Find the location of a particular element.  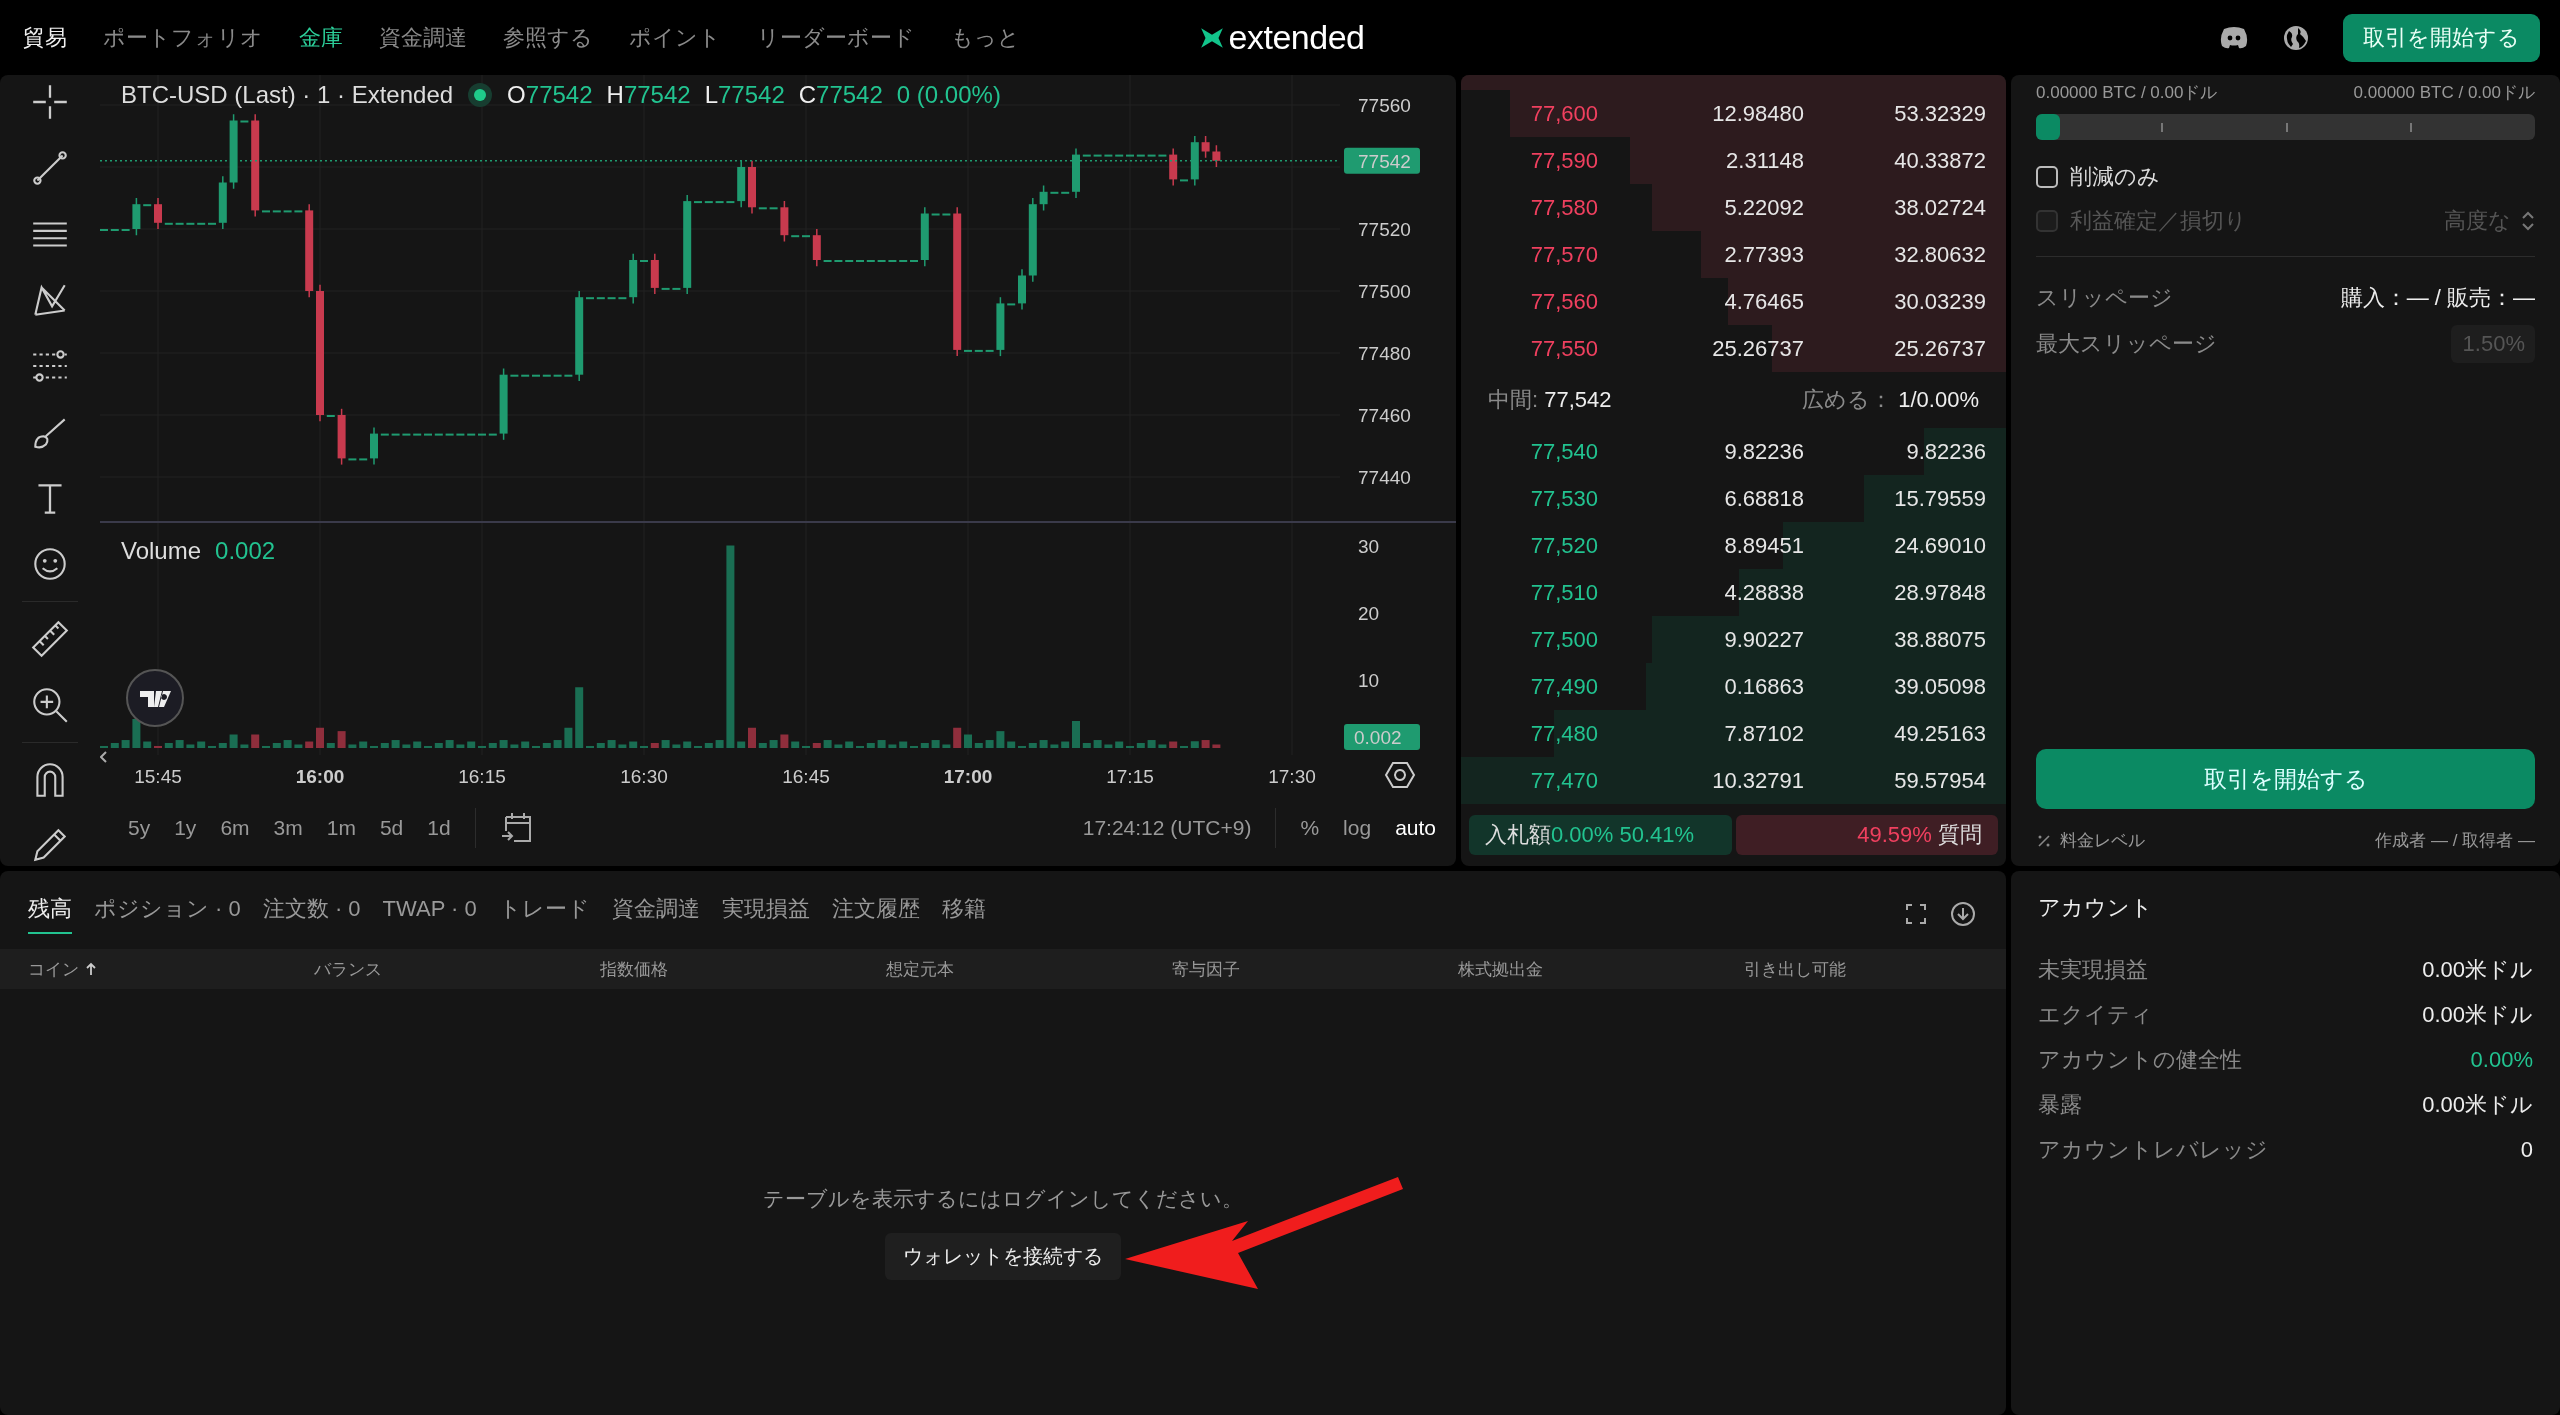

checkbox-label: 削減のみ is located at coordinates (2115, 177).